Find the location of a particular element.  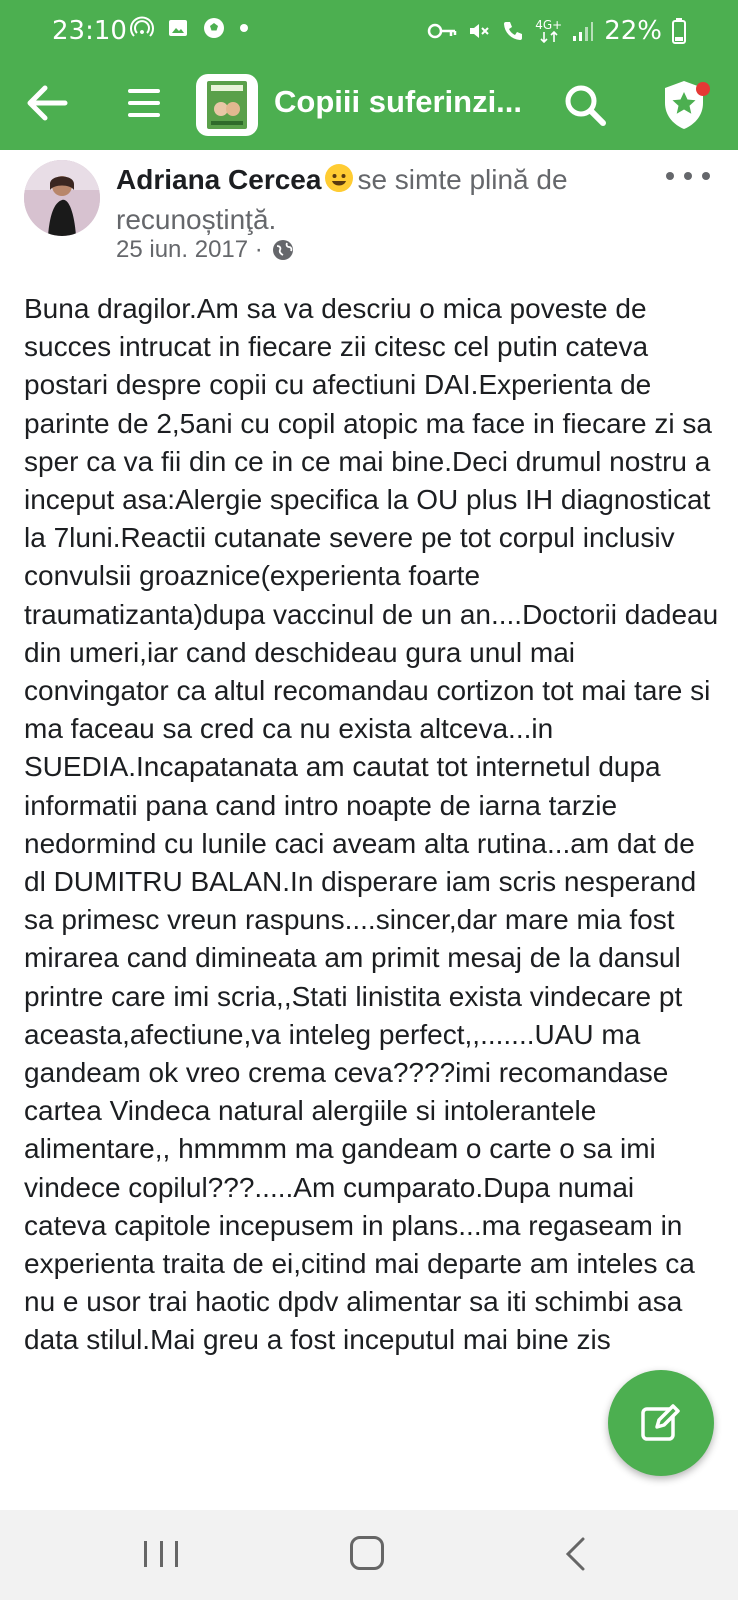

system-back-button is located at coordinates (575, 1554).